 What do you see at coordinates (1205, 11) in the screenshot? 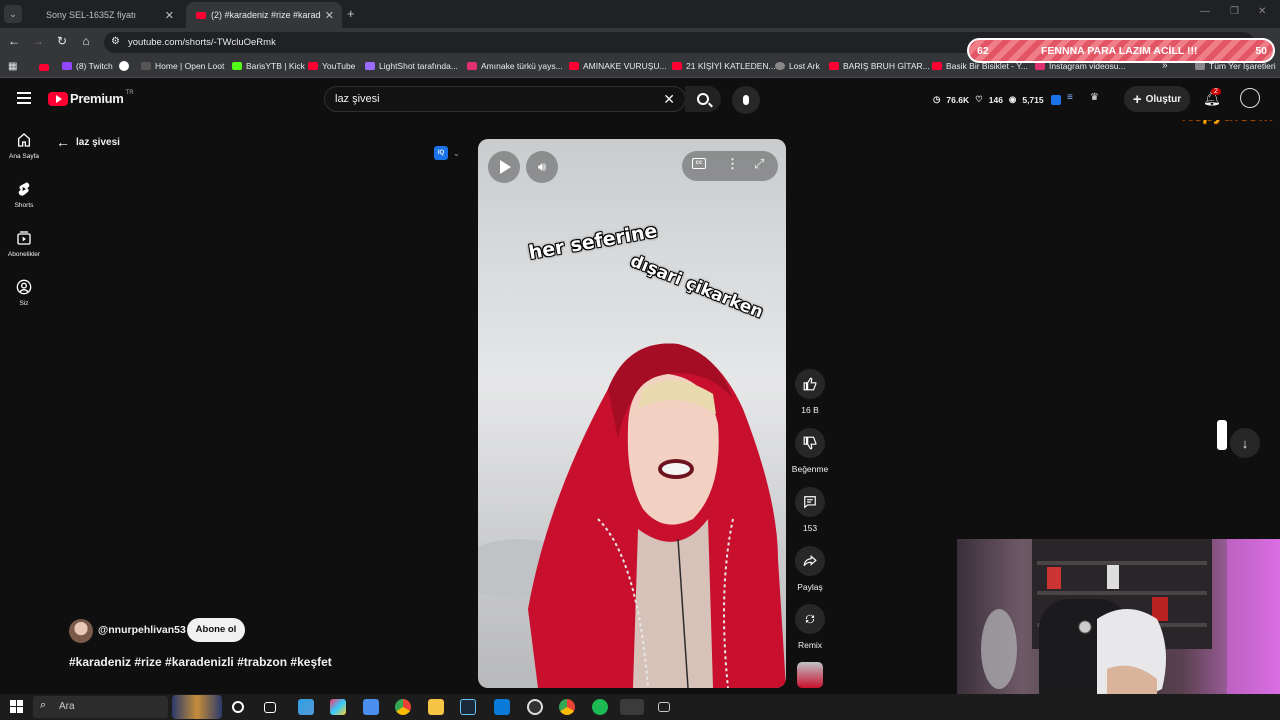
I see `minimize-icon: —` at bounding box center [1205, 11].